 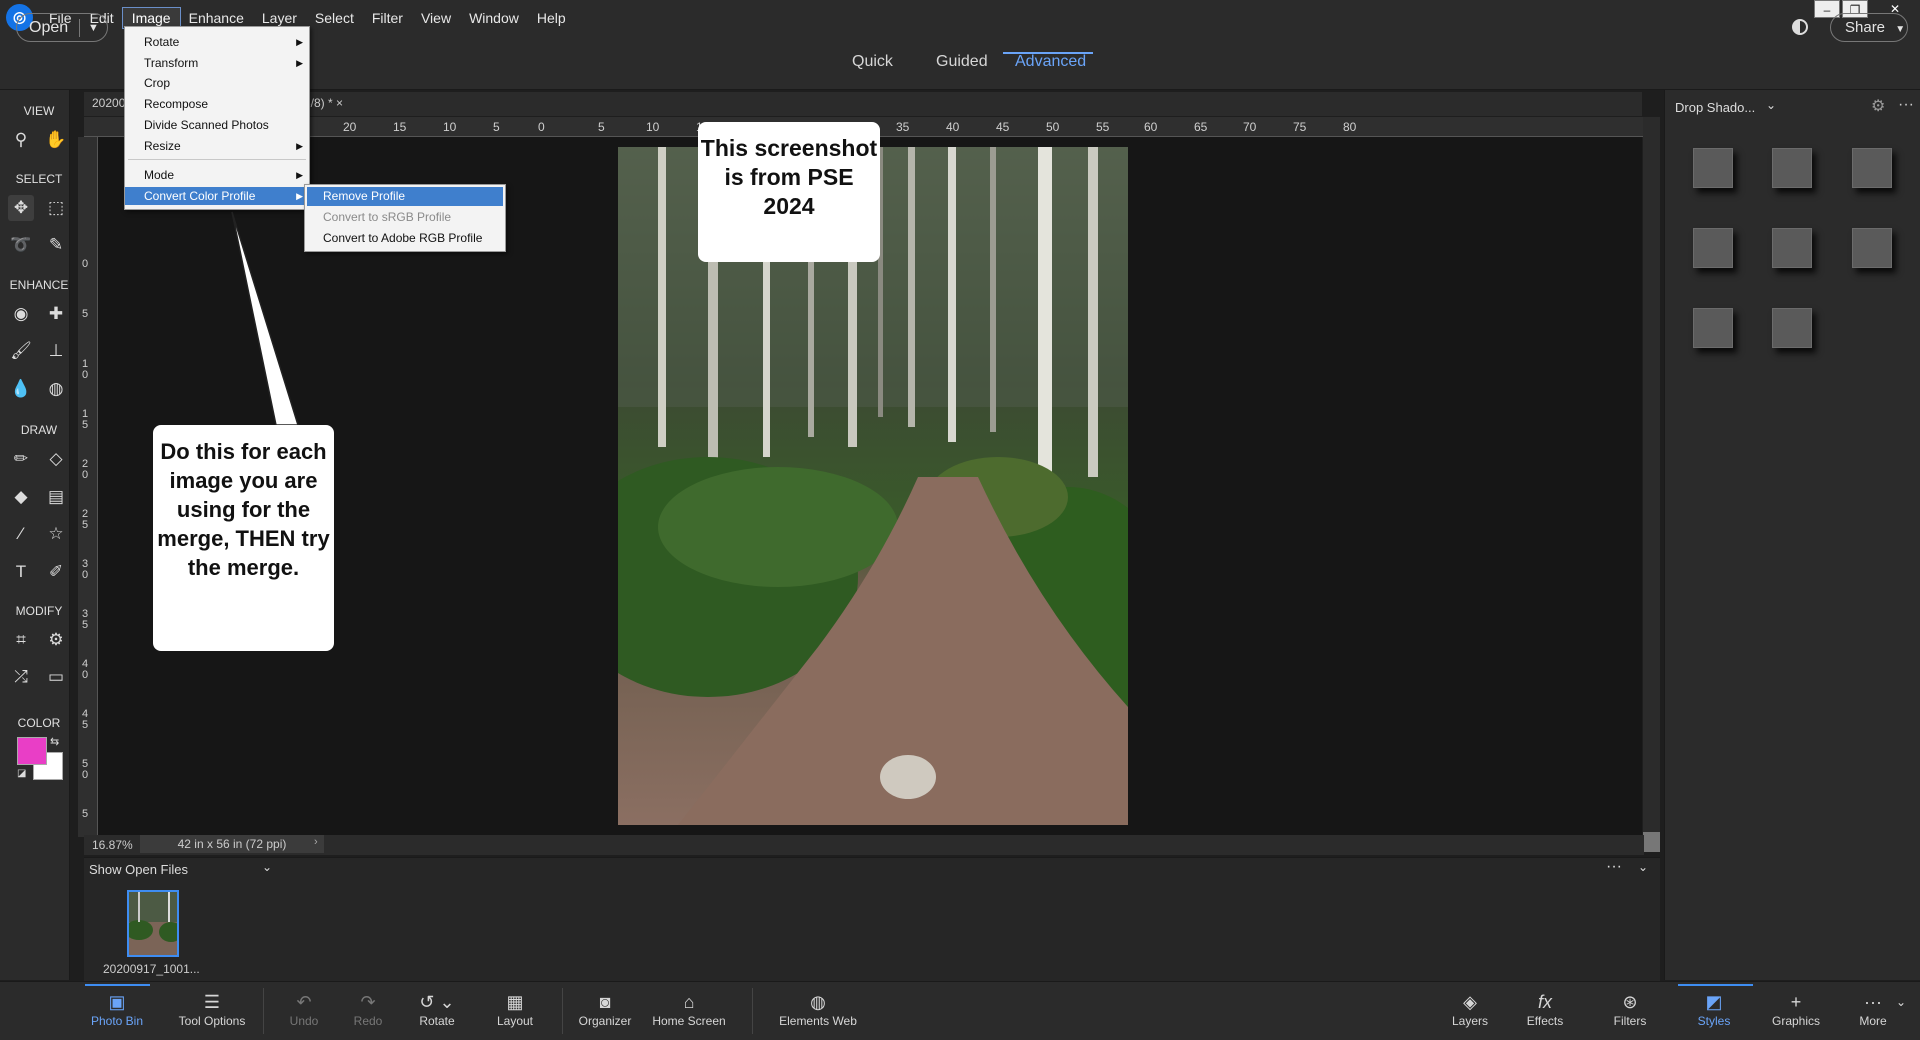 What do you see at coordinates (551, 18) in the screenshot?
I see `menu-help: Help` at bounding box center [551, 18].